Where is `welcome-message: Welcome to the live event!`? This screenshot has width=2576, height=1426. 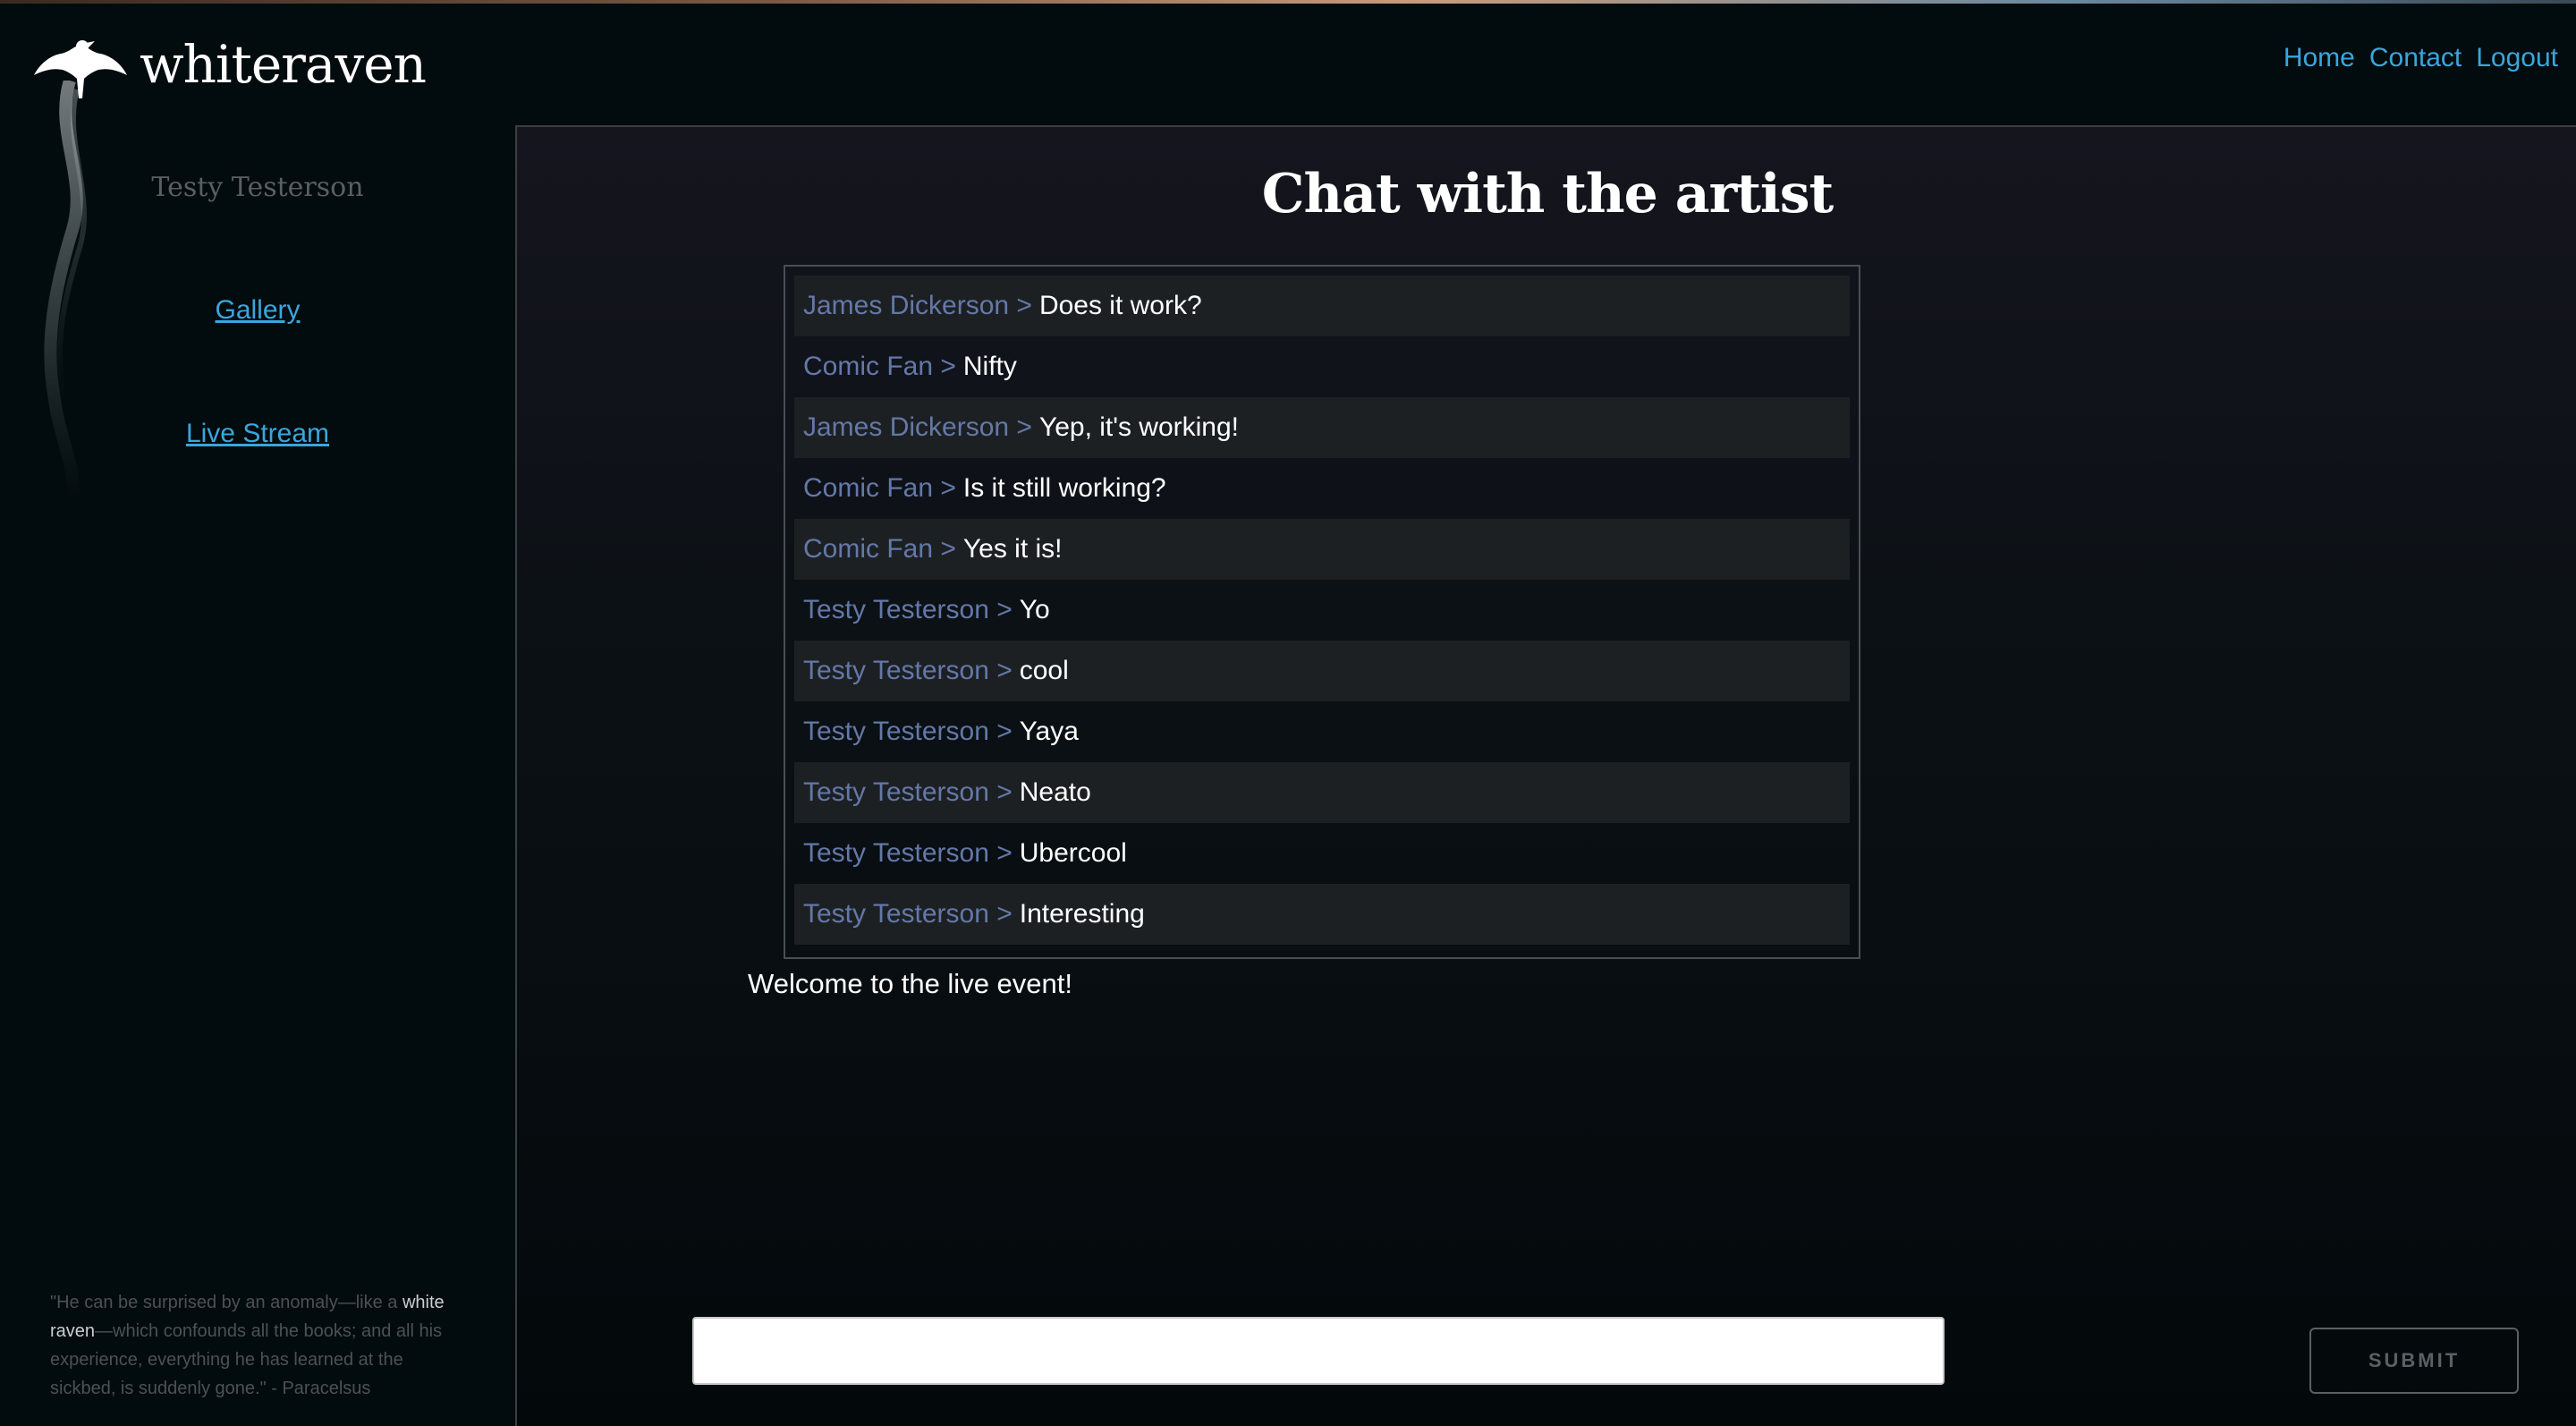 welcome-message: Welcome to the live event! is located at coordinates (910, 983).